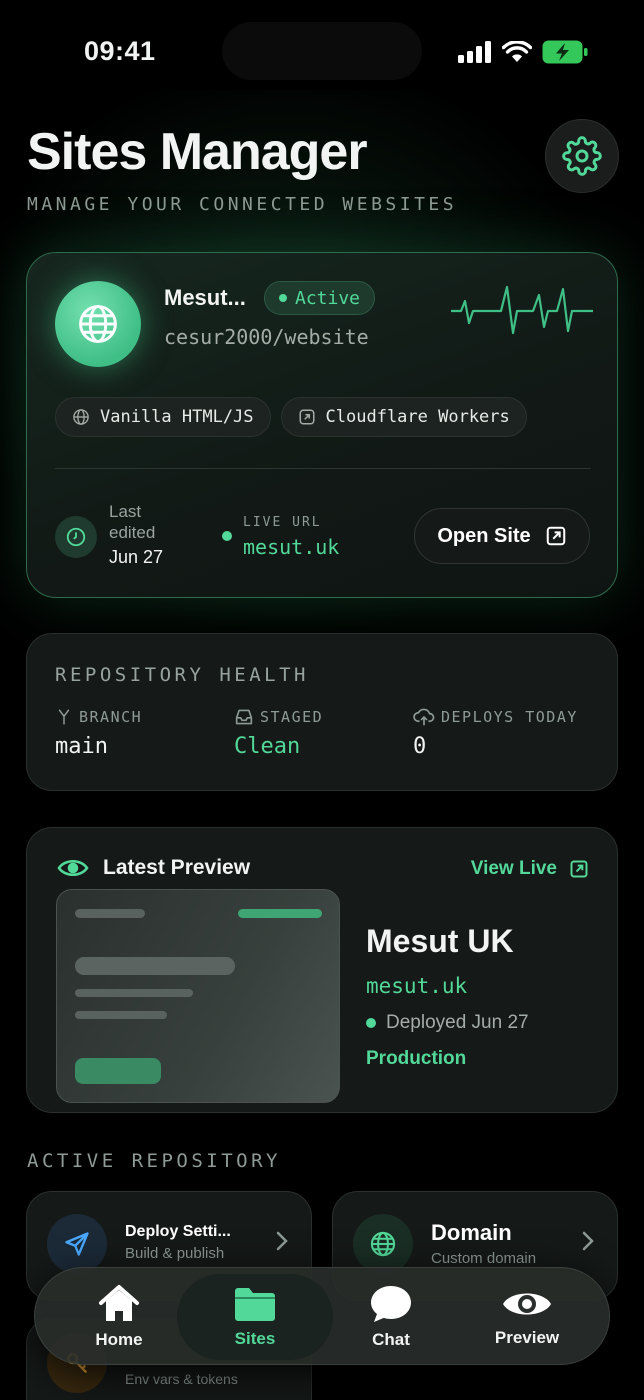 Image resolution: width=644 pixels, height=1400 pixels. What do you see at coordinates (120, 51) in the screenshot?
I see `status-time: 09:41` at bounding box center [120, 51].